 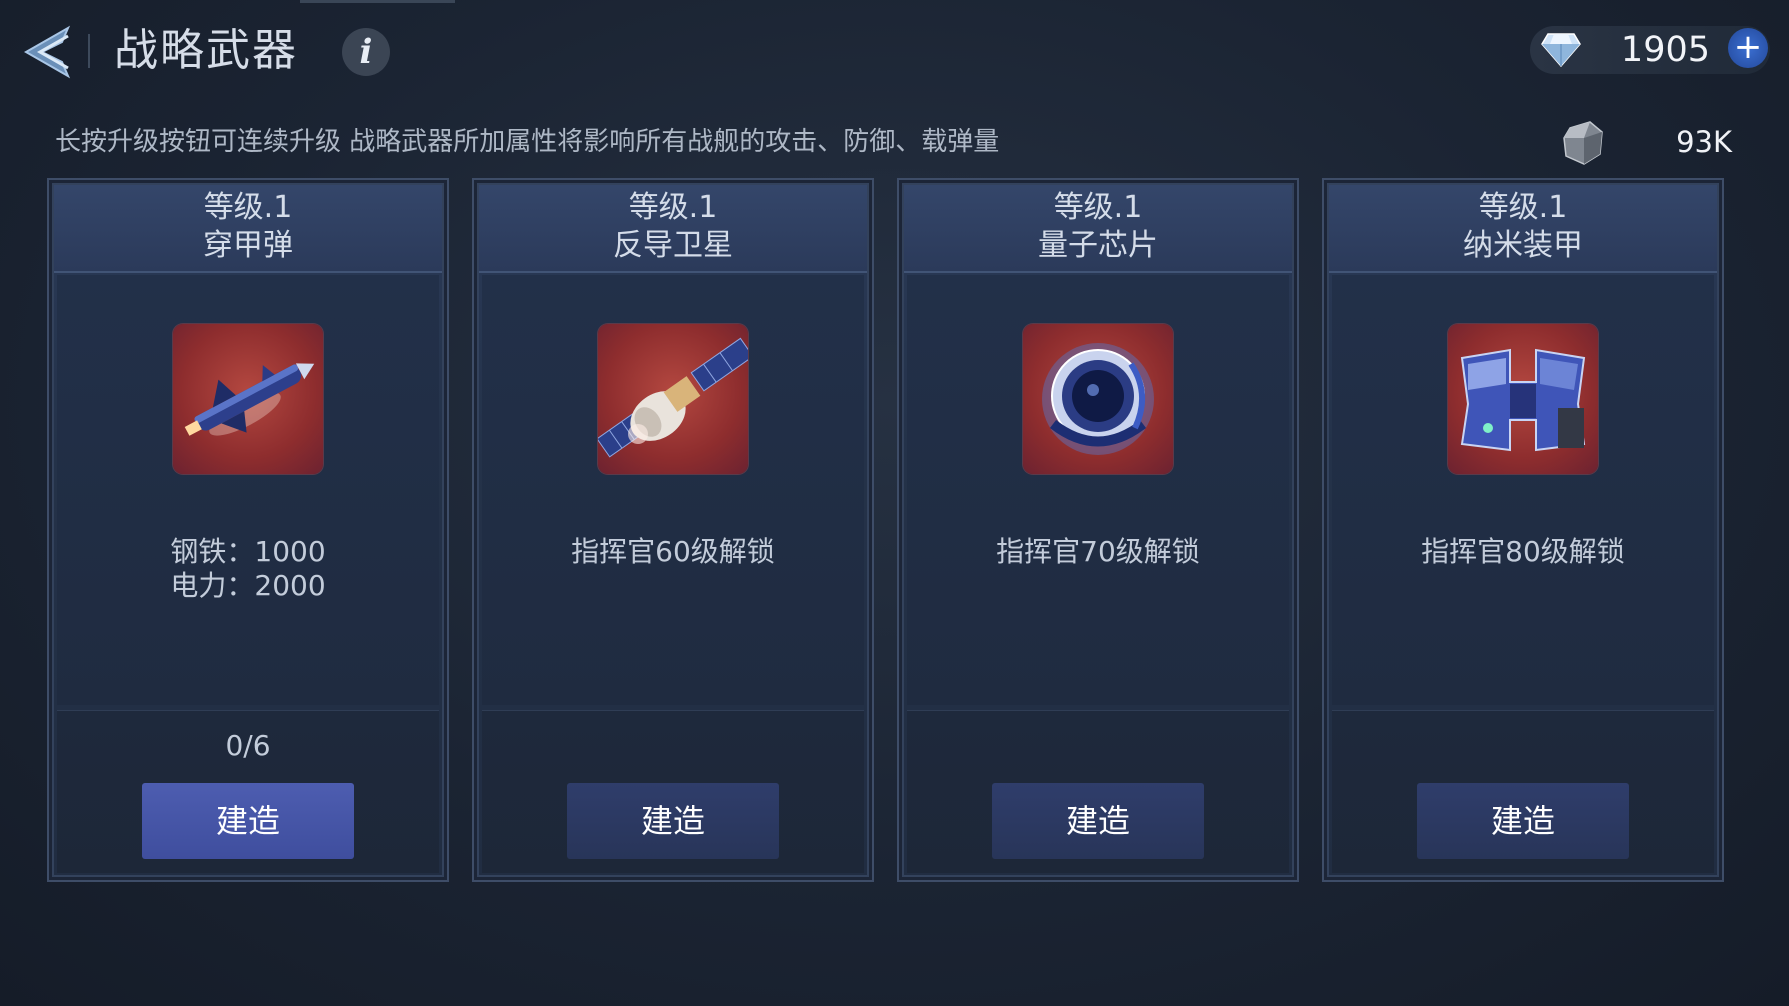 What do you see at coordinates (1523, 245) in the screenshot?
I see `card-name: 纳米装甲` at bounding box center [1523, 245].